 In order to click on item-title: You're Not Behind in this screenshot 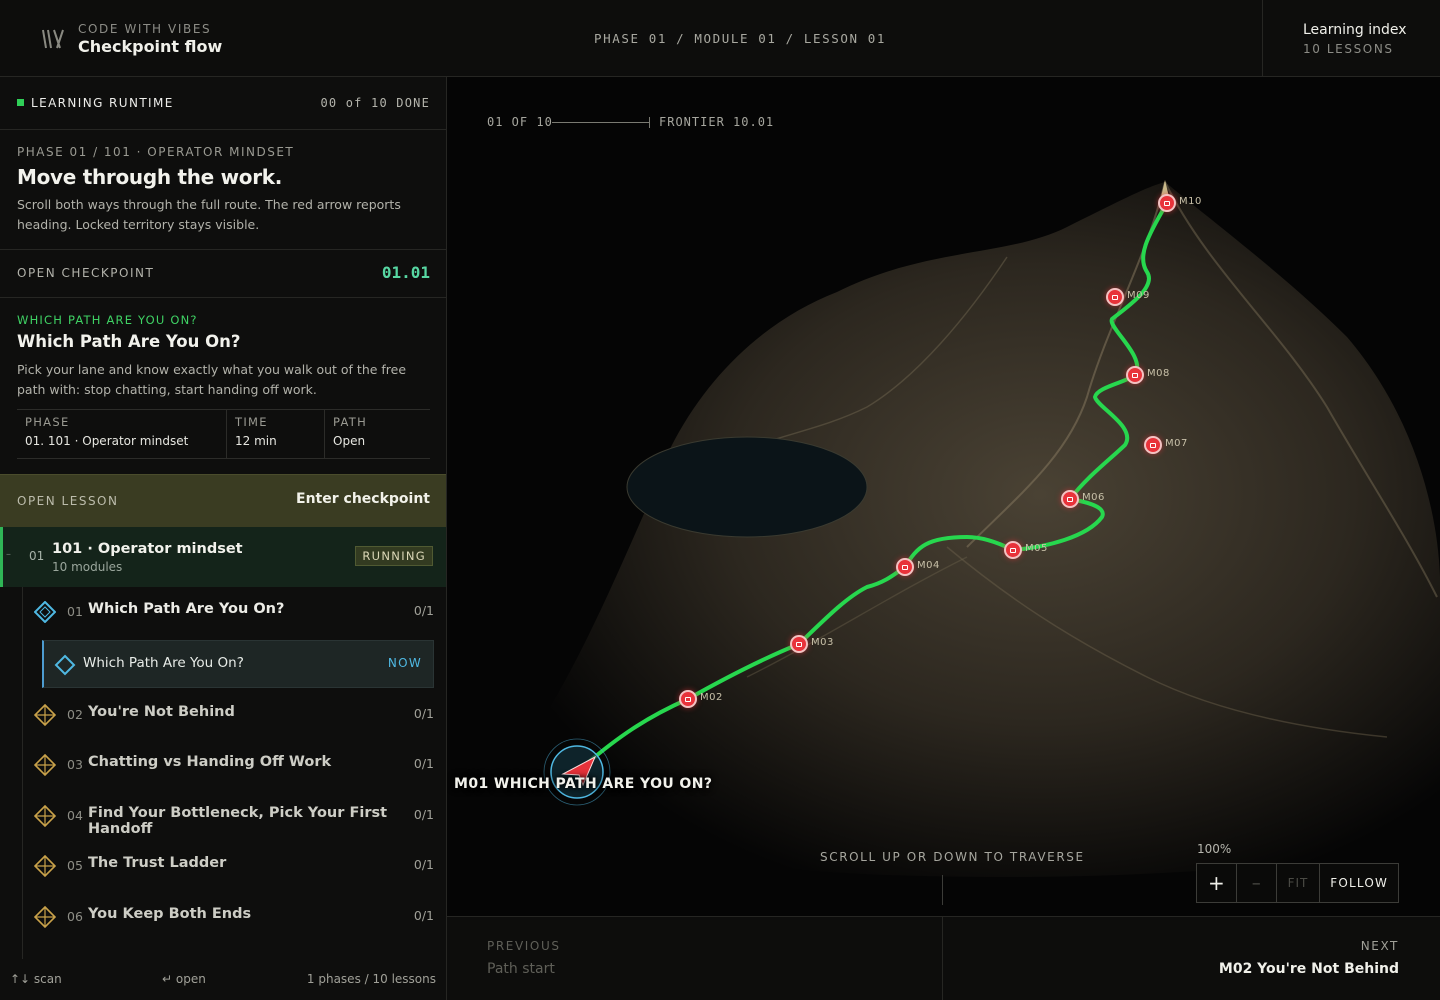, I will do `click(161, 712)`.